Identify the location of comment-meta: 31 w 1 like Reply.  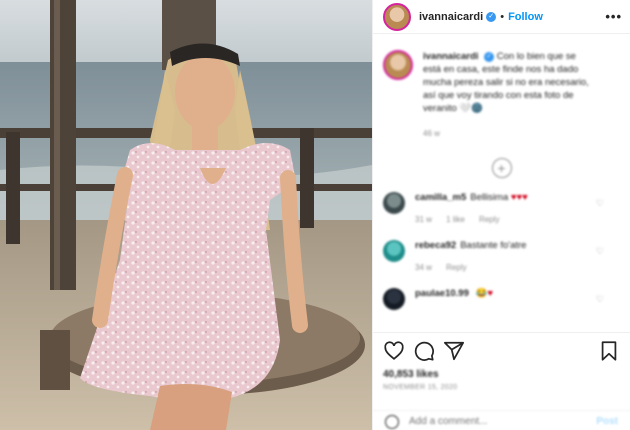
(471, 219).